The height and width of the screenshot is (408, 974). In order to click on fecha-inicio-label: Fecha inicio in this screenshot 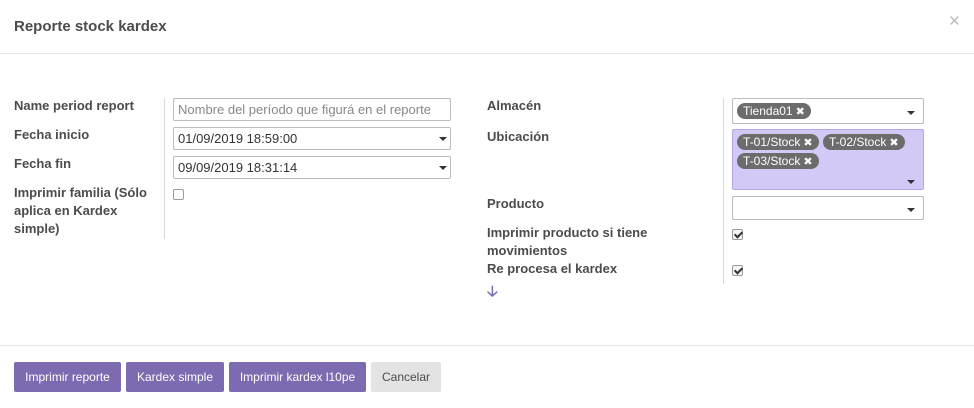, I will do `click(52, 134)`.